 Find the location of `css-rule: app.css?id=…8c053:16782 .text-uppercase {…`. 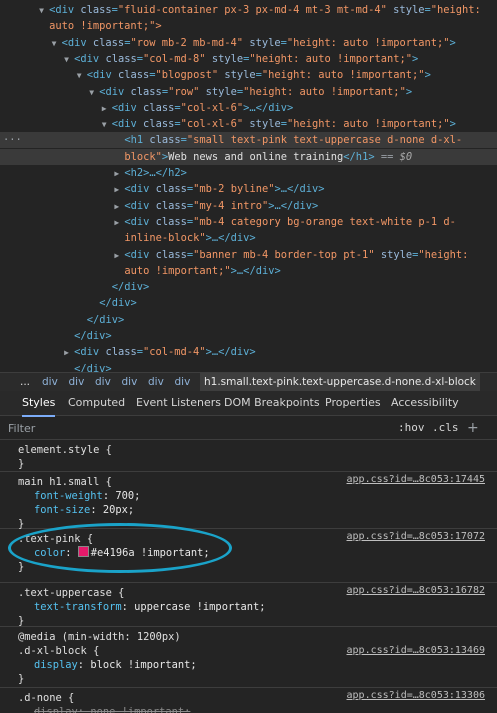

css-rule: app.css?id=…8c053:16782 .text-uppercase {… is located at coordinates (248, 605).